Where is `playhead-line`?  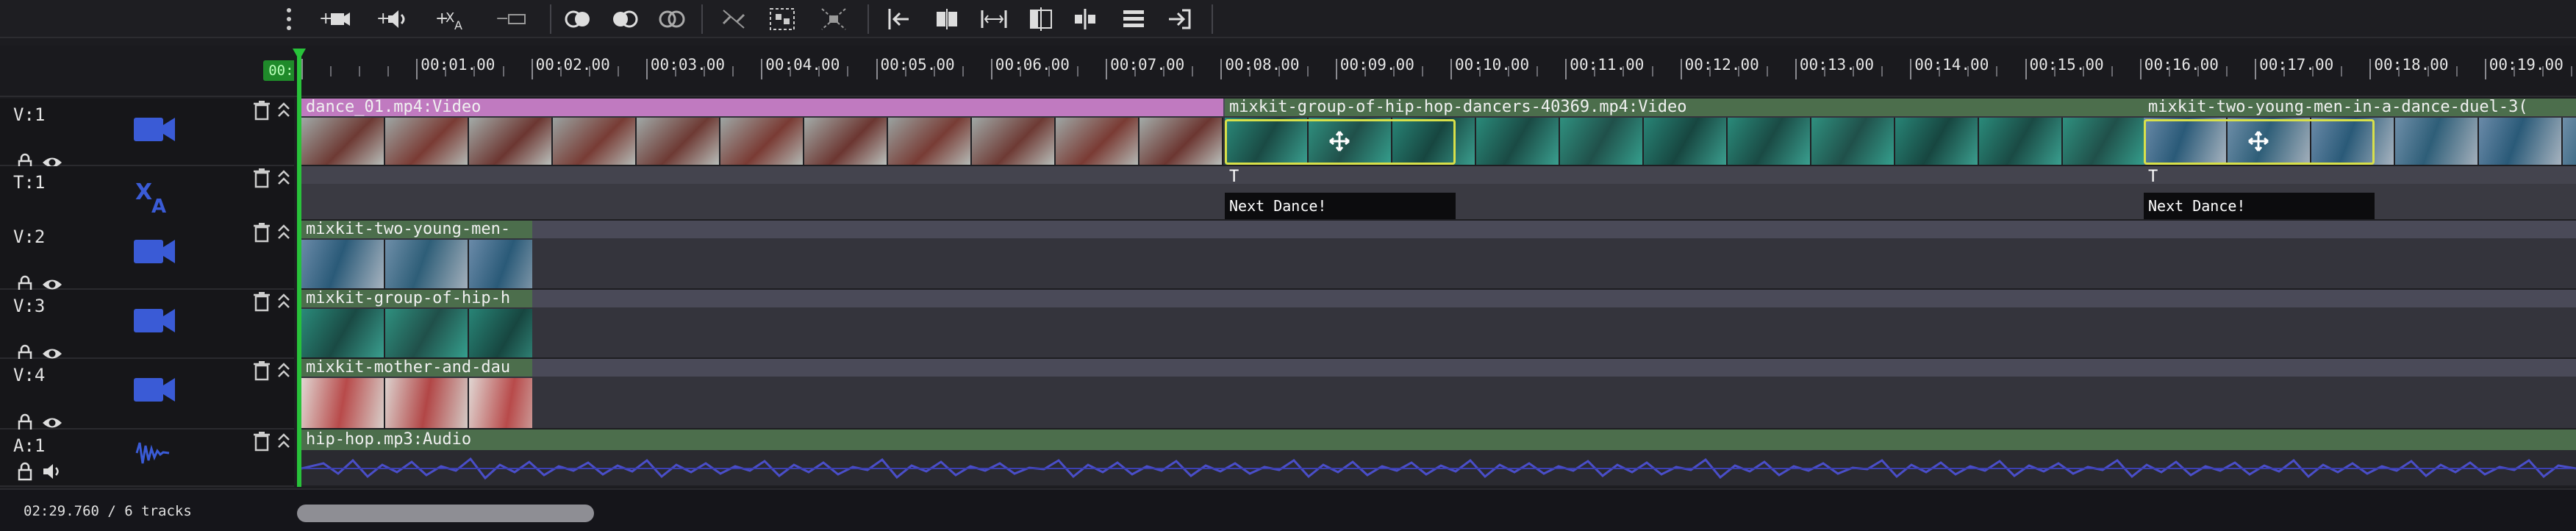 playhead-line is located at coordinates (299, 269).